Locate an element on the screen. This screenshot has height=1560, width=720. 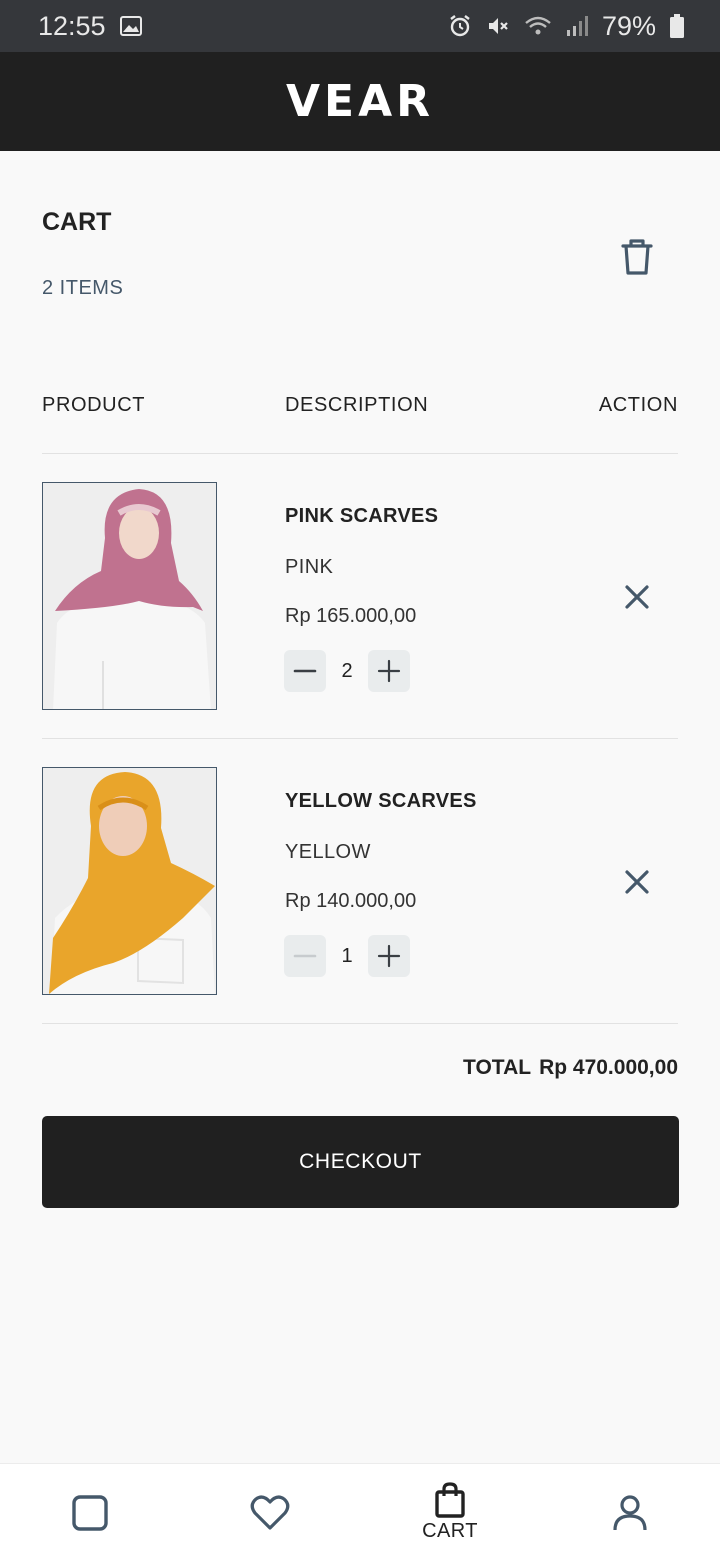
mute-icon is located at coordinates (498, 26).